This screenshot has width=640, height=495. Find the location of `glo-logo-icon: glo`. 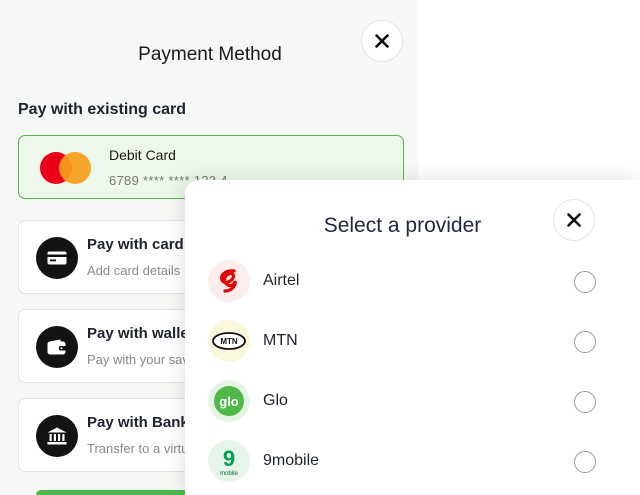

glo-logo-icon: glo is located at coordinates (229, 401).